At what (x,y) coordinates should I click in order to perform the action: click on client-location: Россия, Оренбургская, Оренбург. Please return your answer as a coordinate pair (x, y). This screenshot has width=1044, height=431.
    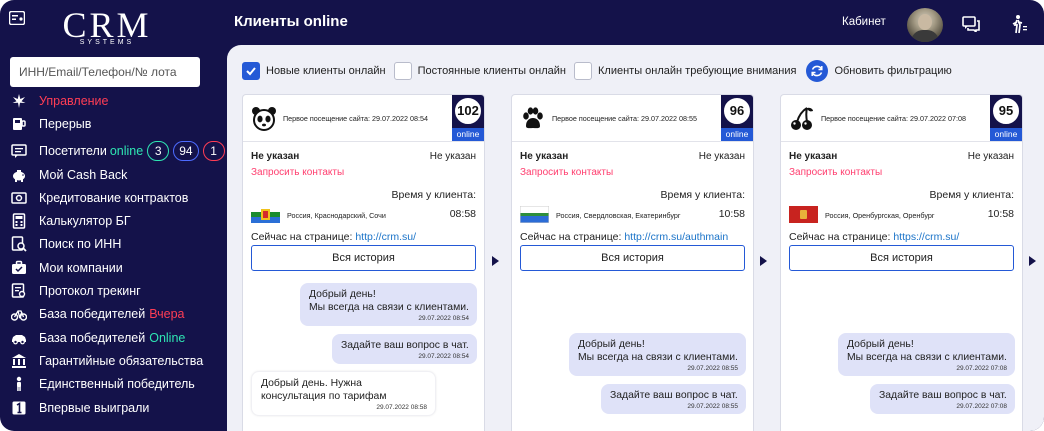
    Looking at the image, I should click on (880, 215).